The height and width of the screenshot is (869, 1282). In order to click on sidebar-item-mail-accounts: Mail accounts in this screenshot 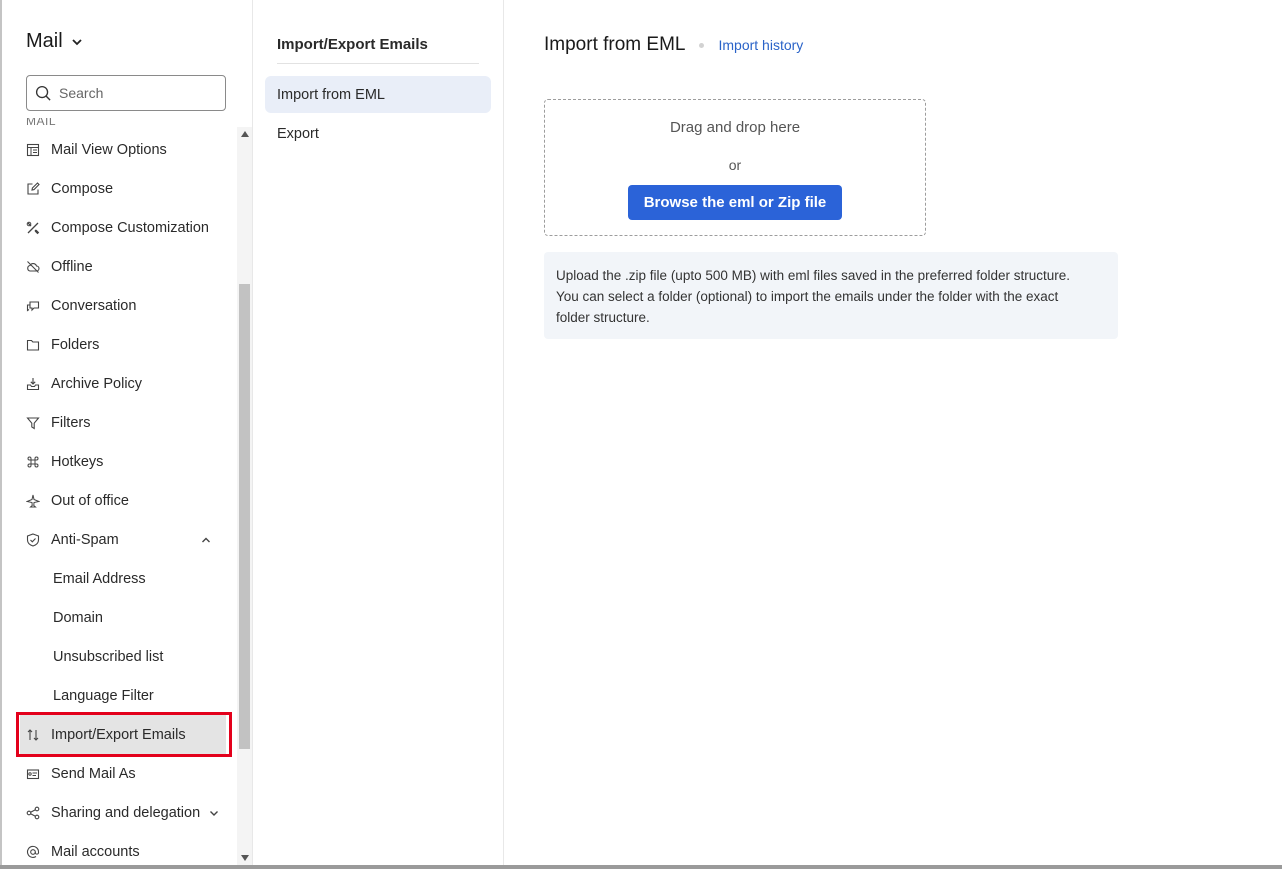, I will do `click(119, 848)`.